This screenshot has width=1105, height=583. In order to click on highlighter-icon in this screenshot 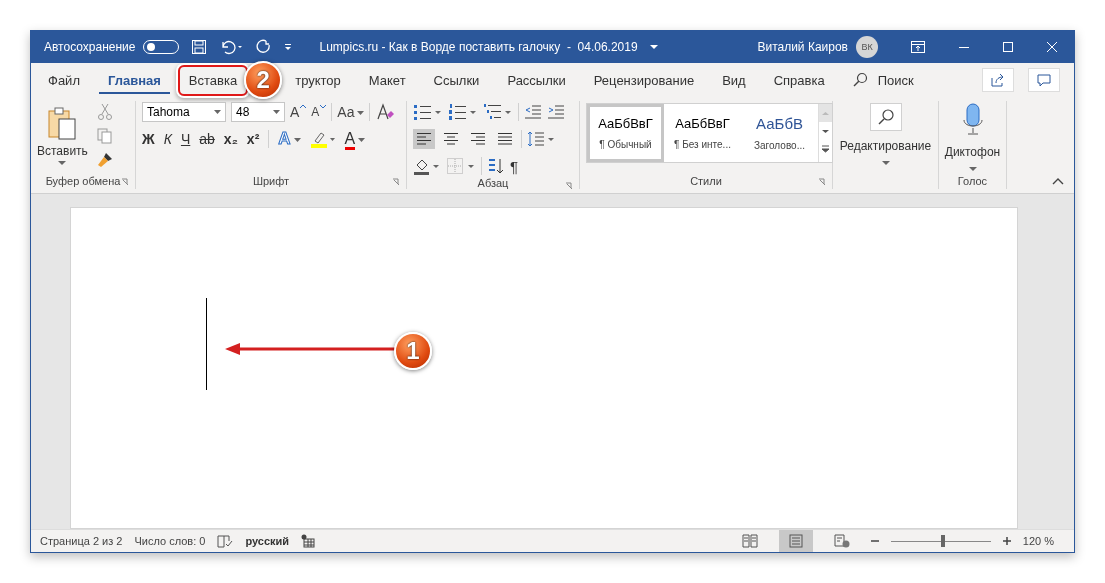, I will do `click(322, 139)`.